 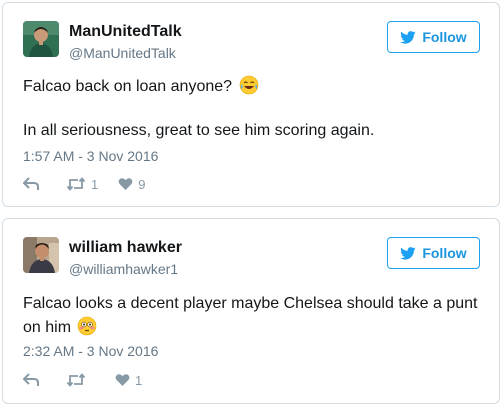 I want to click on user-handle: @ManUnitedTalk, so click(x=122, y=53).